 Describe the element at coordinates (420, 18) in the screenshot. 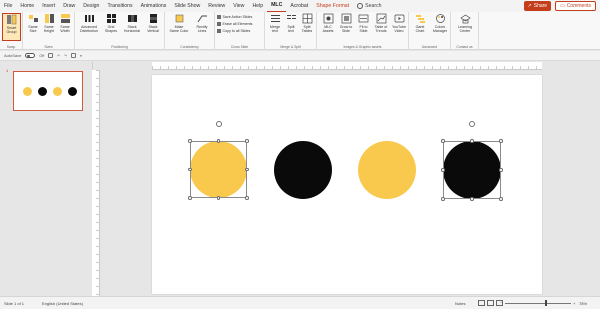

I see `gantt-icon` at that location.